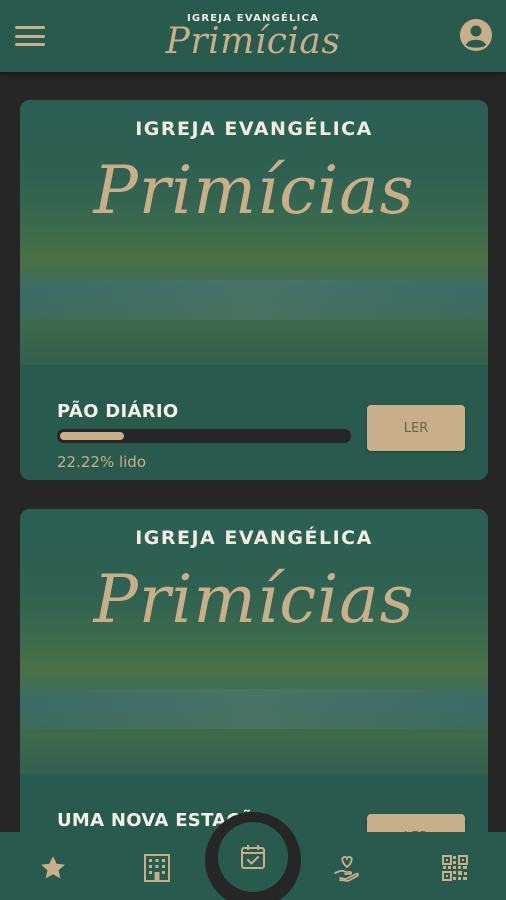 This screenshot has width=506, height=900. What do you see at coordinates (157, 868) in the screenshot?
I see `building-icon` at bounding box center [157, 868].